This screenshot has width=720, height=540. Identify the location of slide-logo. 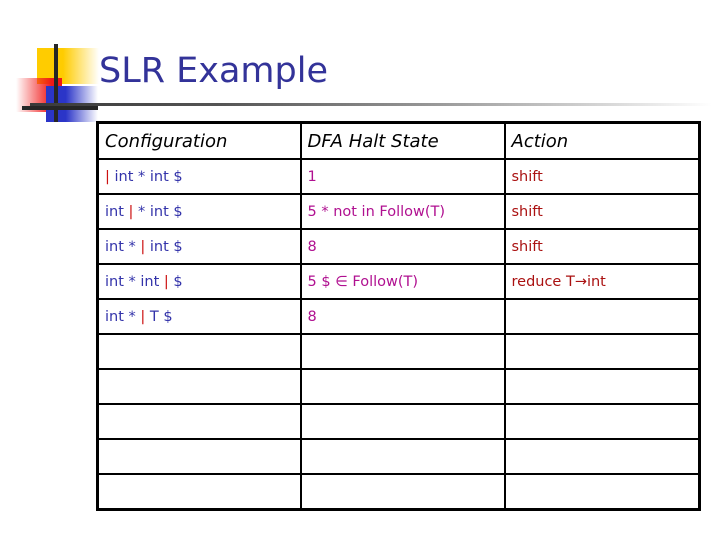
(57, 83).